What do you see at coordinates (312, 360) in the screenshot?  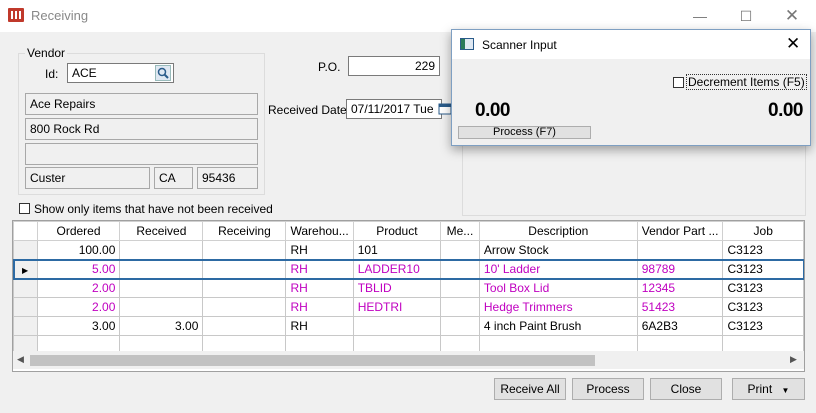 I see `scrollbar-thumb` at bounding box center [312, 360].